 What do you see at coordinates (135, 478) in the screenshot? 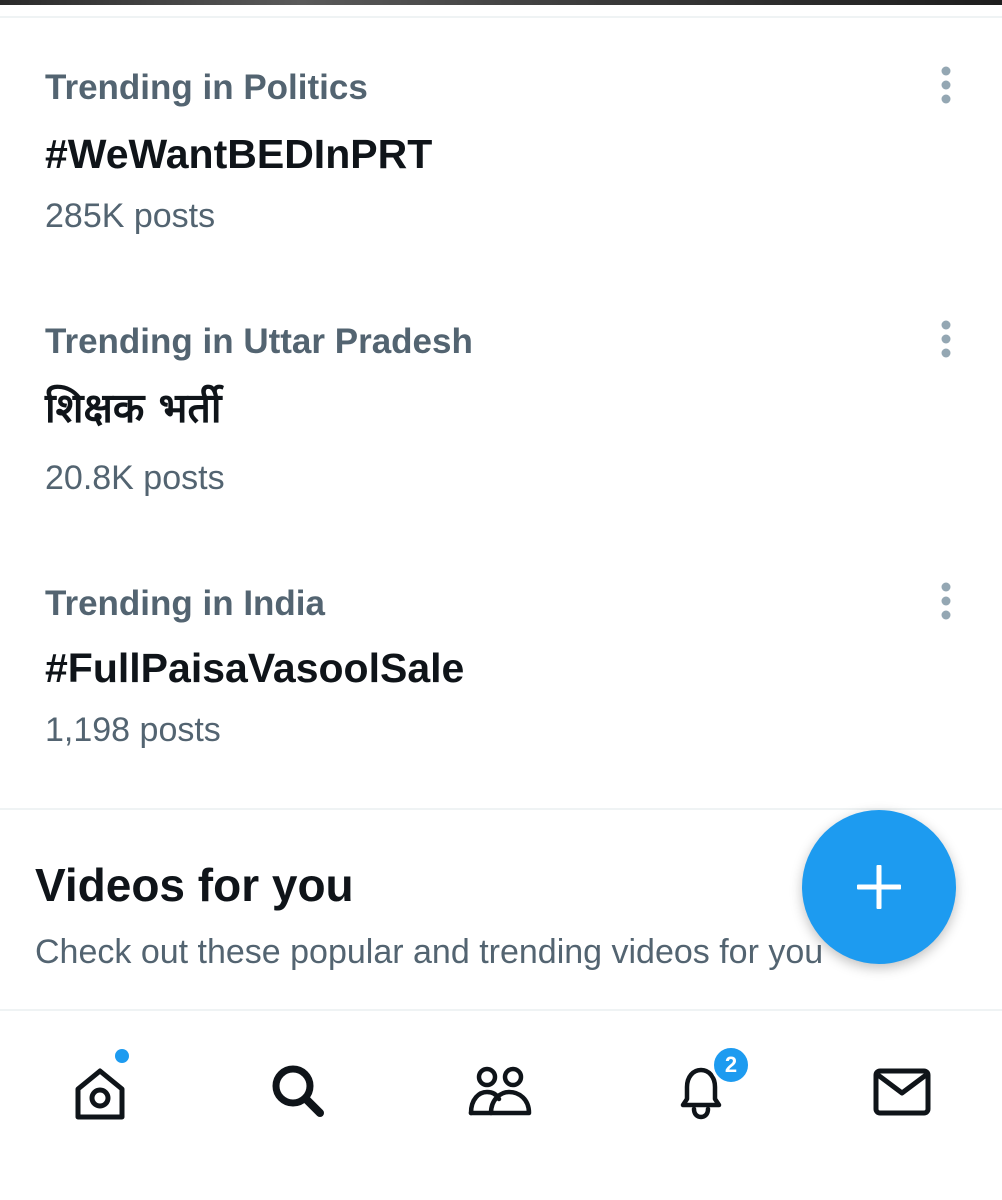
I see `trend-post-count: 20.8K posts` at bounding box center [135, 478].